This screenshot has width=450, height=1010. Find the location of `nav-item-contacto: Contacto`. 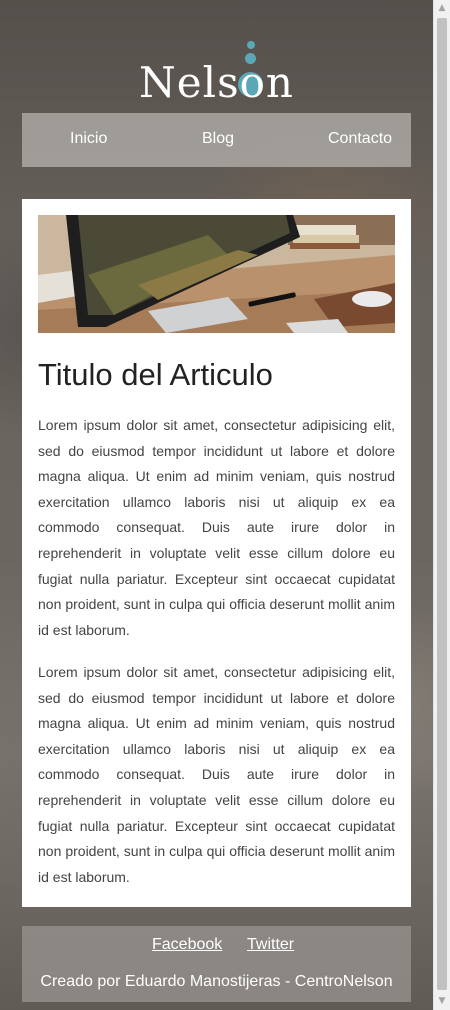

nav-item-contacto: Contacto is located at coordinates (360, 139).